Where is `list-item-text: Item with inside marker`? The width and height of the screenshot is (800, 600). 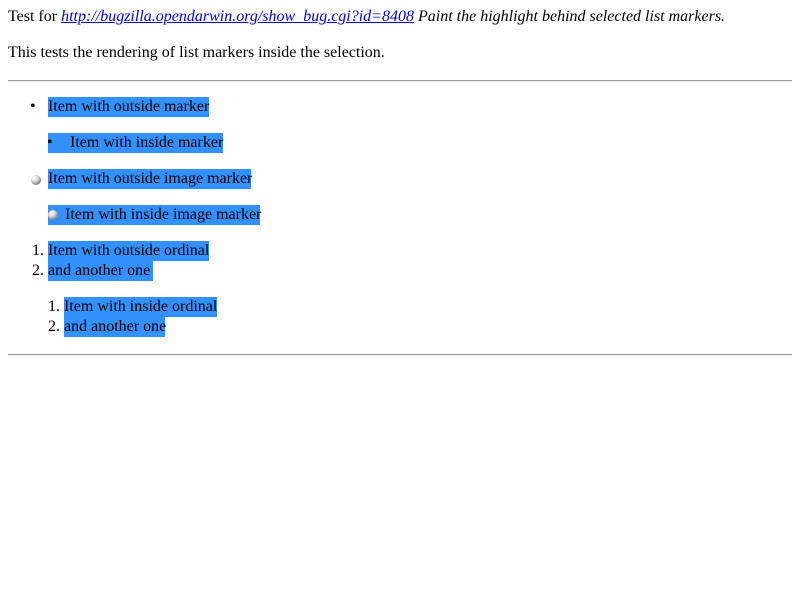
list-item-text: Item with inside marker is located at coordinates (147, 142).